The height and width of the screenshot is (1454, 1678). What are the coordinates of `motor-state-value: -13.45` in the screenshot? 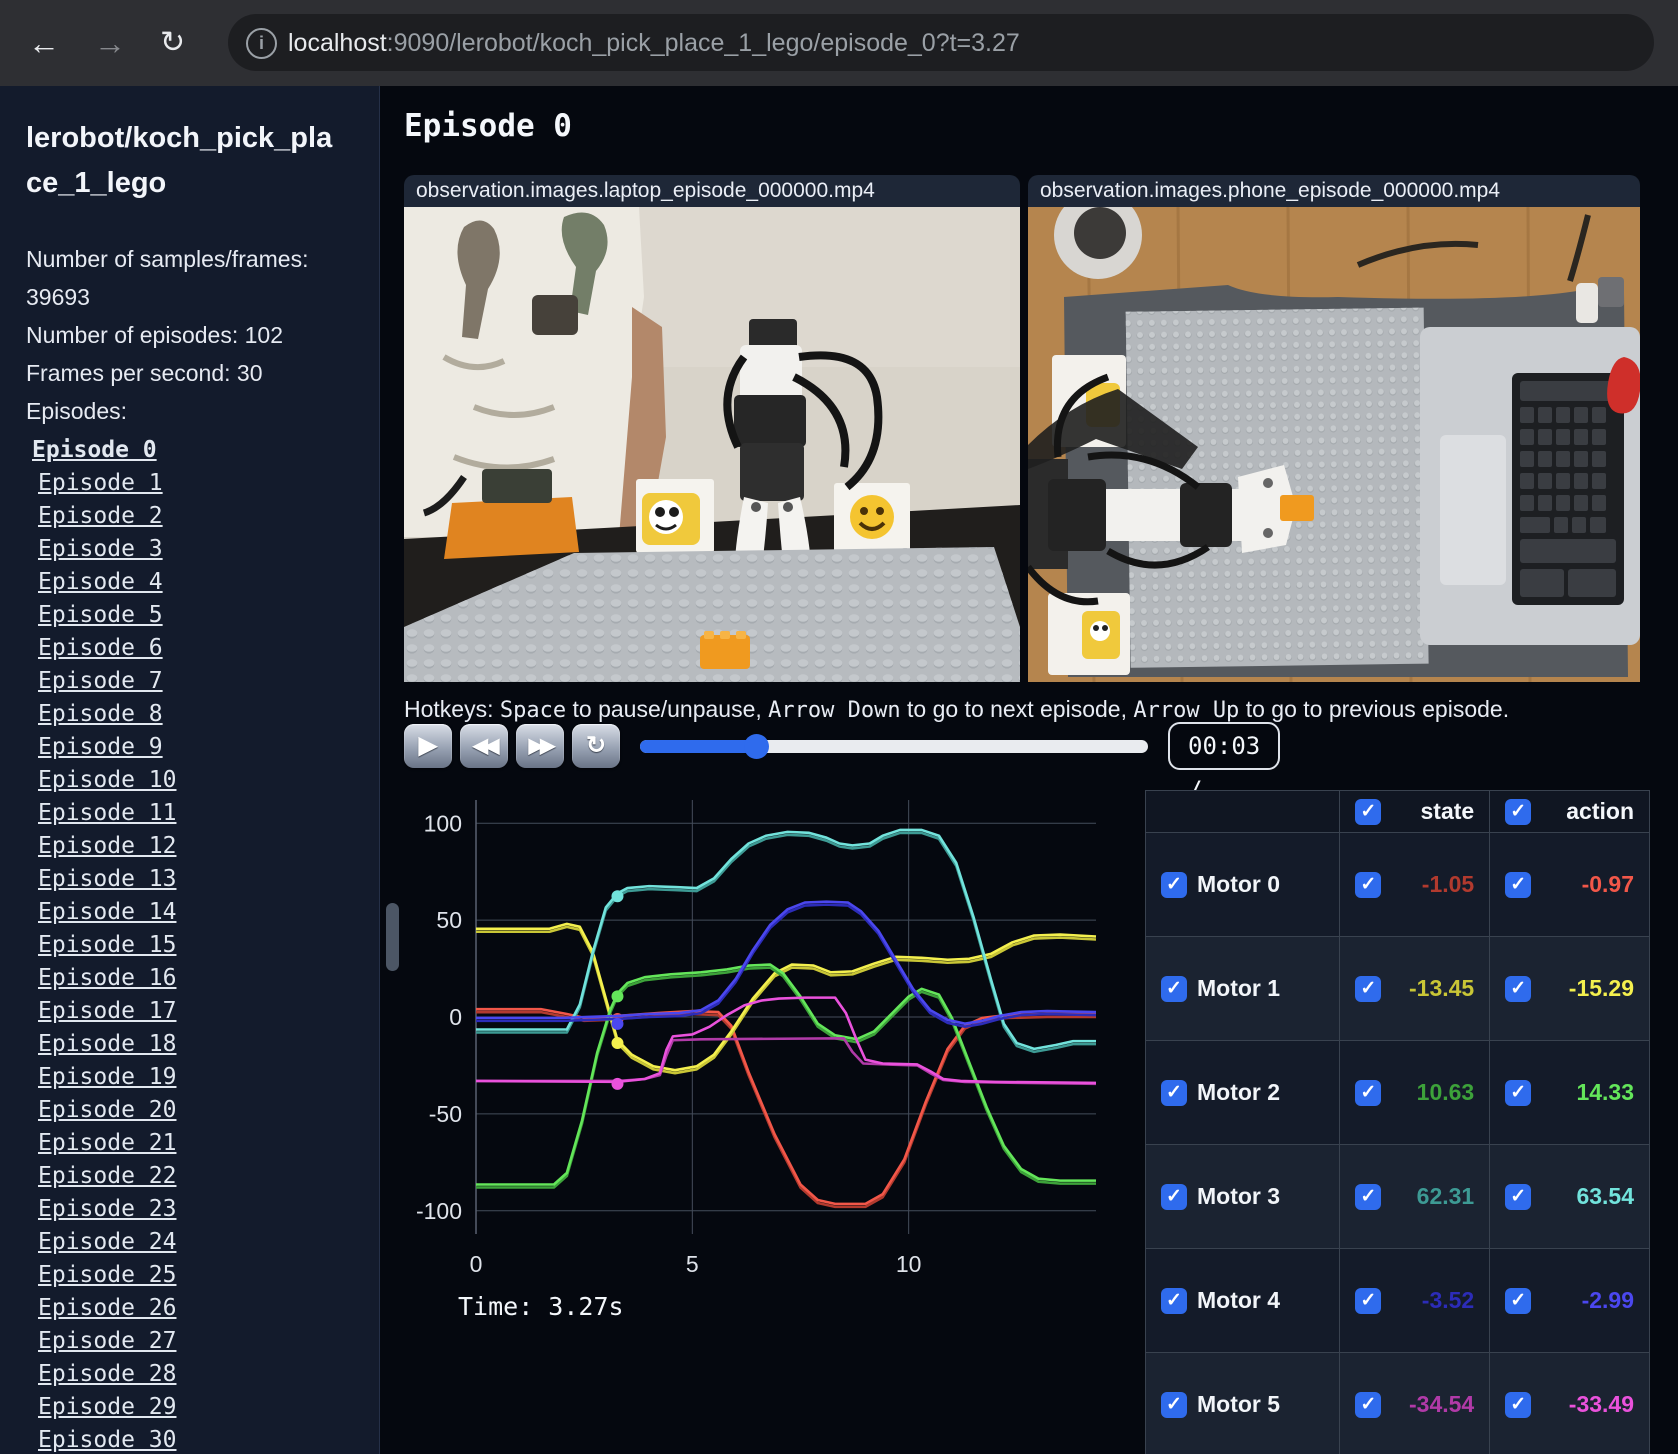 It's located at (1442, 988).